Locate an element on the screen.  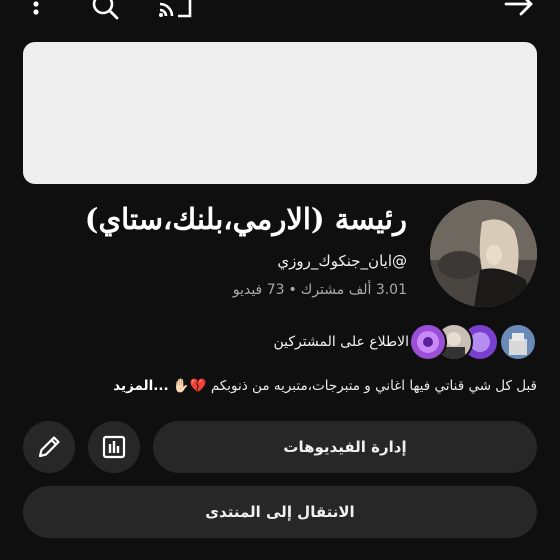
more-vert-icon is located at coordinates (36, 12).